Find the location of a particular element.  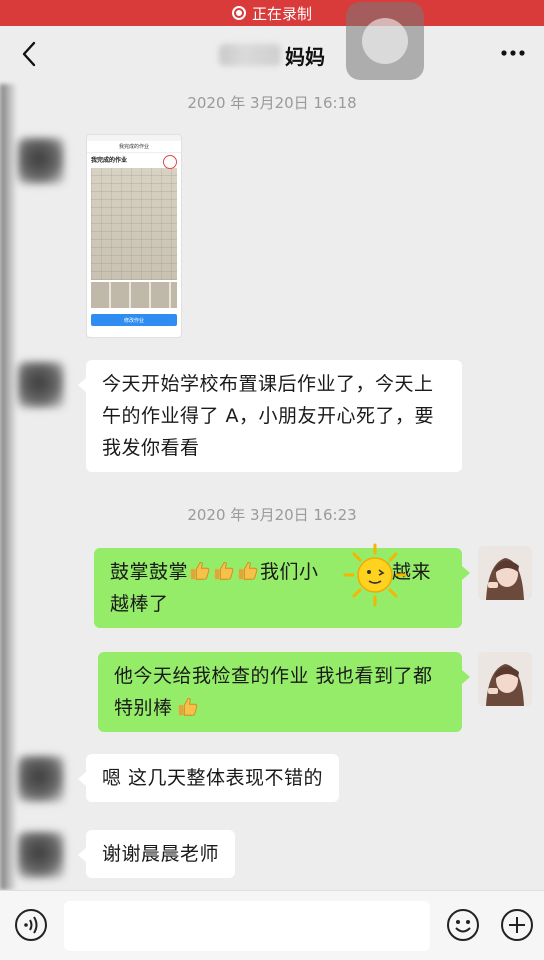

chat-title: 妈妈 is located at coordinates (305, 56).